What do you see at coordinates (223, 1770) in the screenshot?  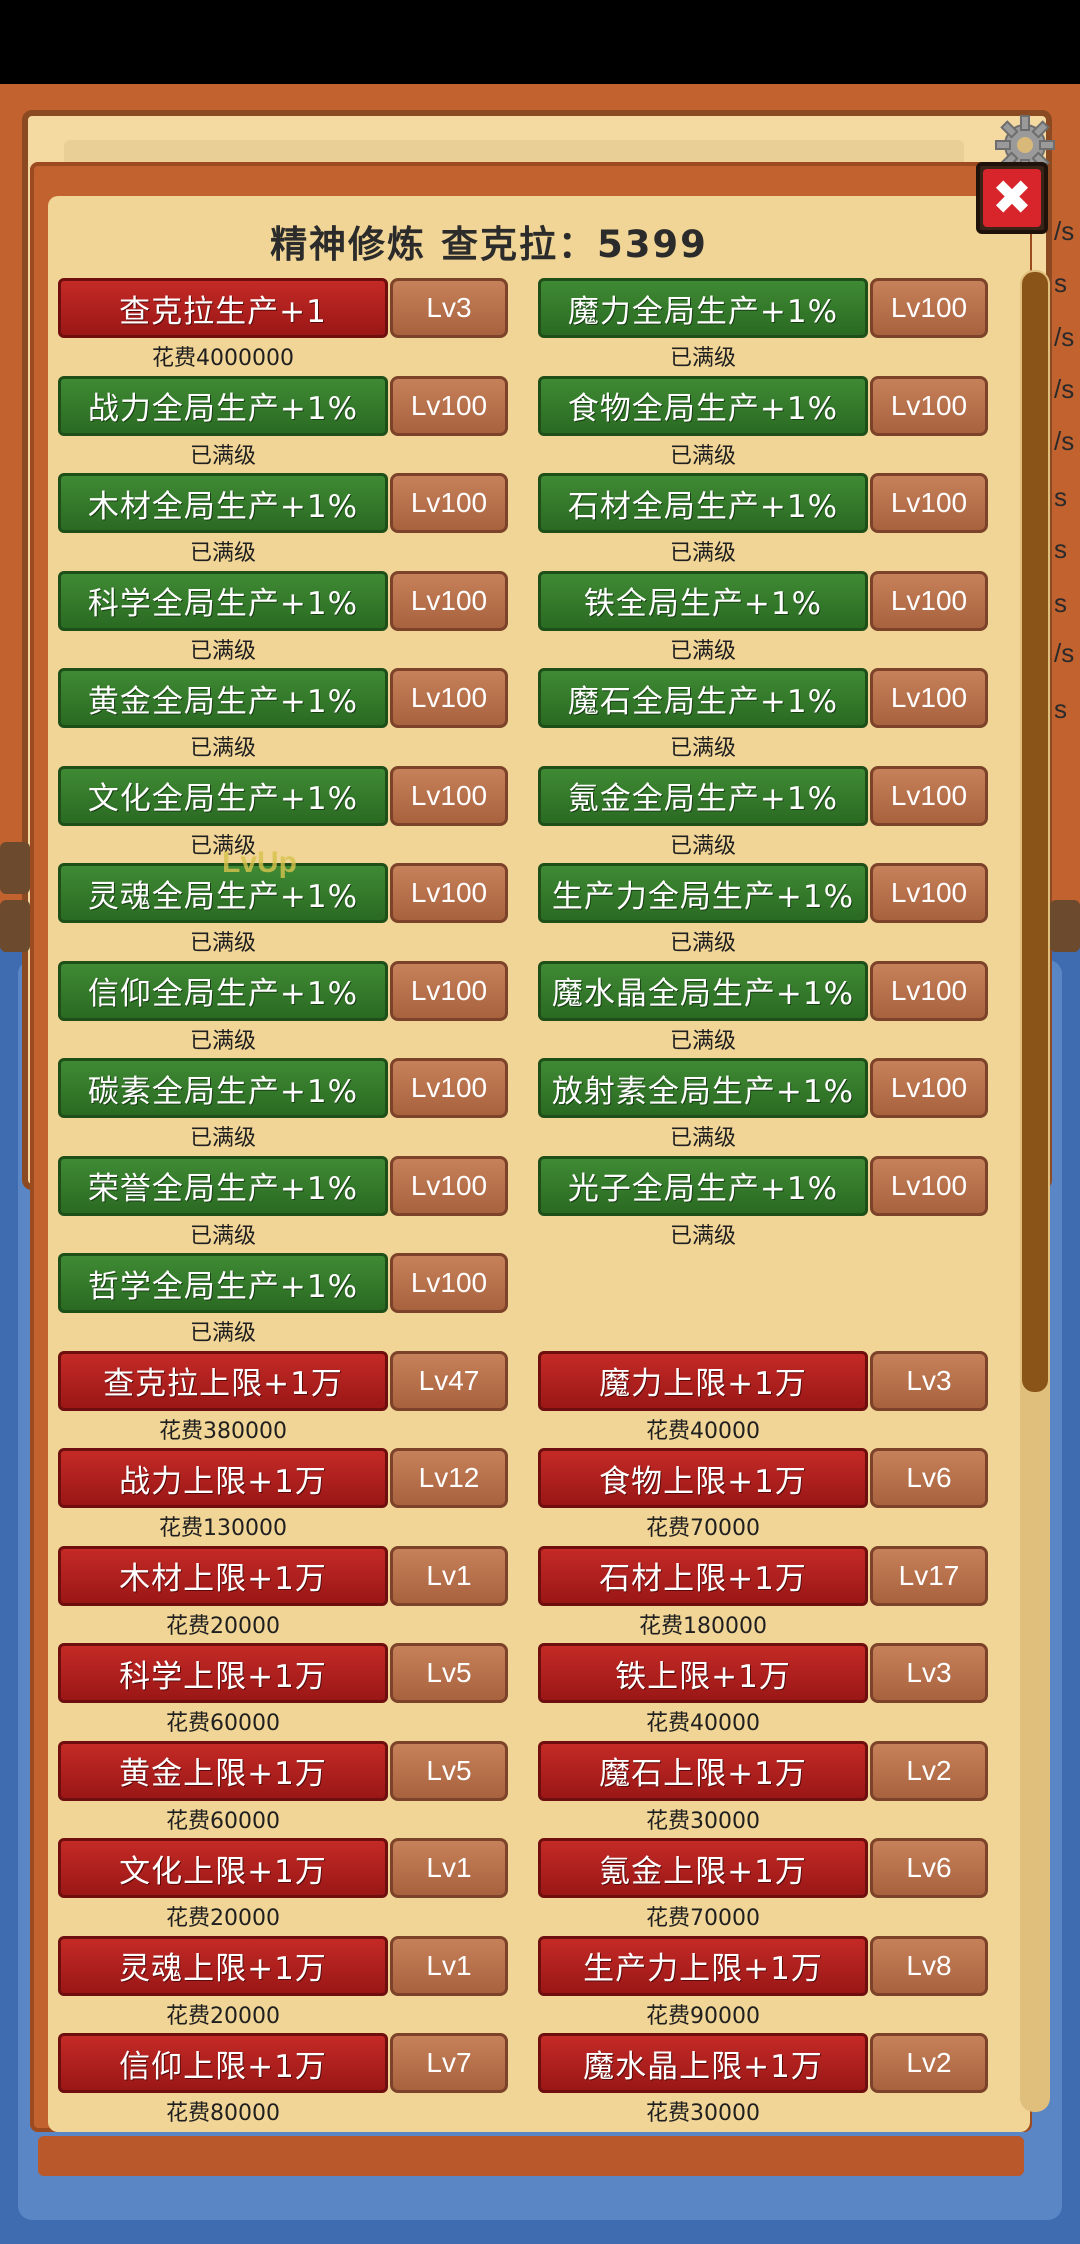 I see `upgrade-button: 黄金上限+1万` at bounding box center [223, 1770].